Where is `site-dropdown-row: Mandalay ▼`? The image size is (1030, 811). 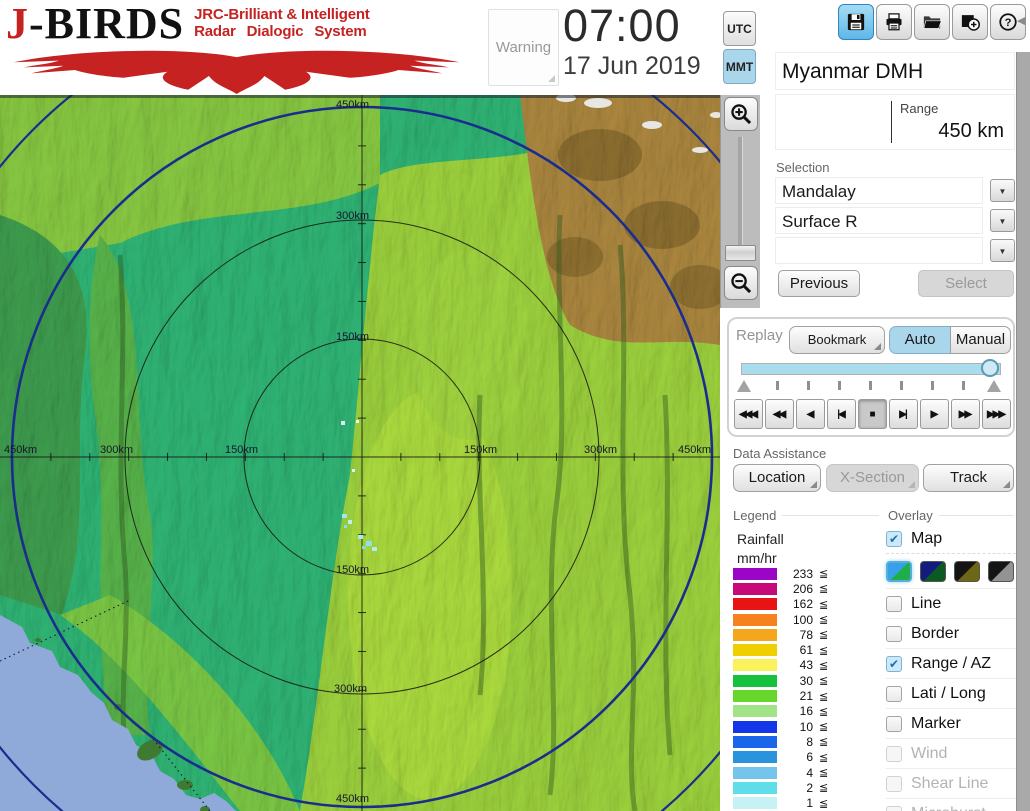
site-dropdown-row: Mandalay ▼ is located at coordinates (895, 190).